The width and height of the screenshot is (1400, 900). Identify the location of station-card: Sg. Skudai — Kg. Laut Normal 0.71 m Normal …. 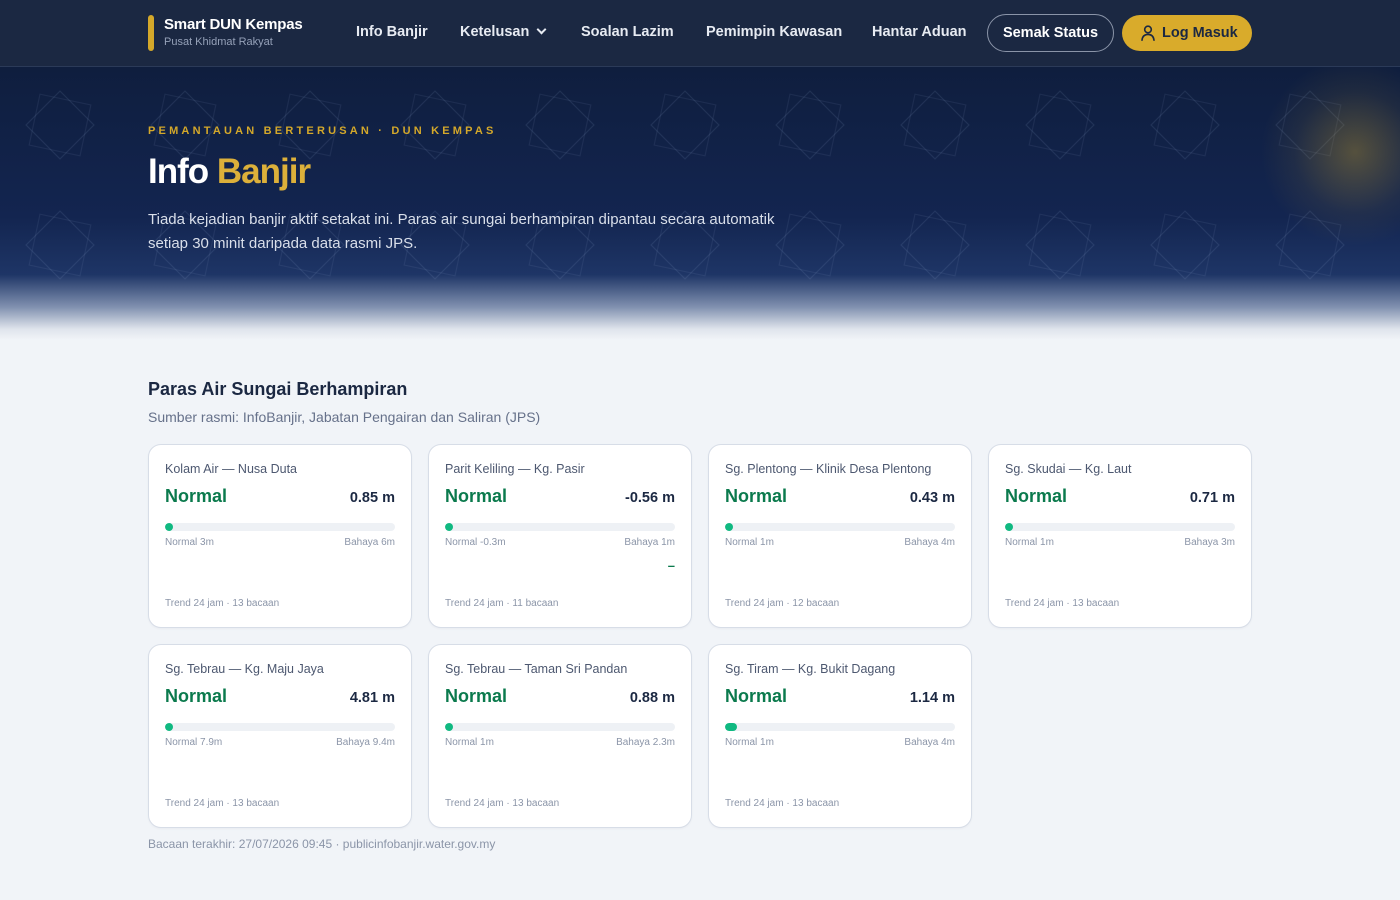
(1120, 536).